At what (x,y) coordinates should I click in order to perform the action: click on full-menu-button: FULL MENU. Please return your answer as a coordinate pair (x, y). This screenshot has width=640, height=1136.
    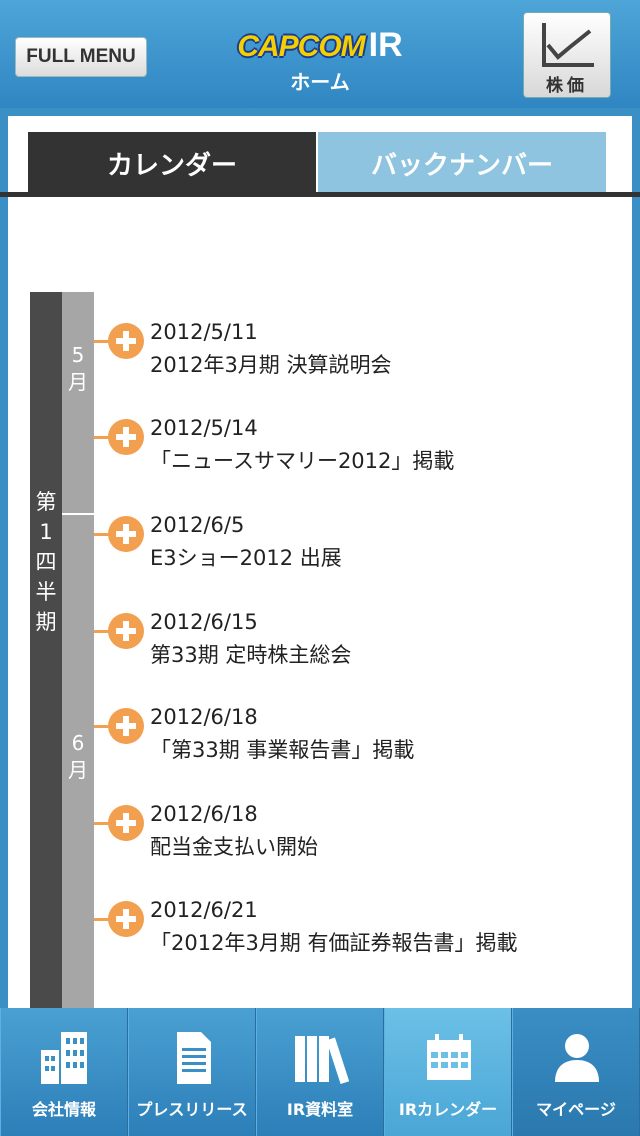
    Looking at the image, I should click on (81, 57).